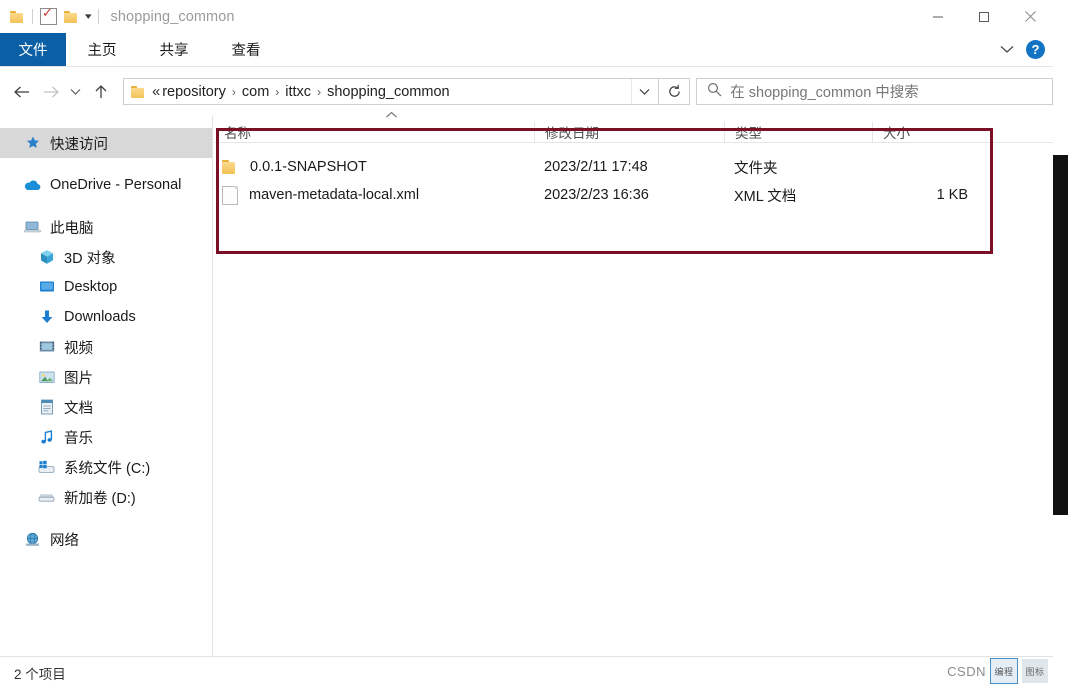  What do you see at coordinates (32, 143) in the screenshot?
I see `pin-star-icon` at bounding box center [32, 143].